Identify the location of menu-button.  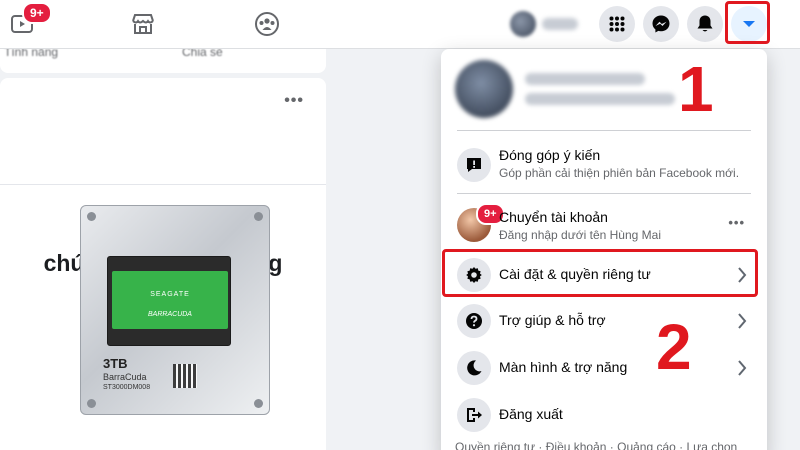
(617, 24).